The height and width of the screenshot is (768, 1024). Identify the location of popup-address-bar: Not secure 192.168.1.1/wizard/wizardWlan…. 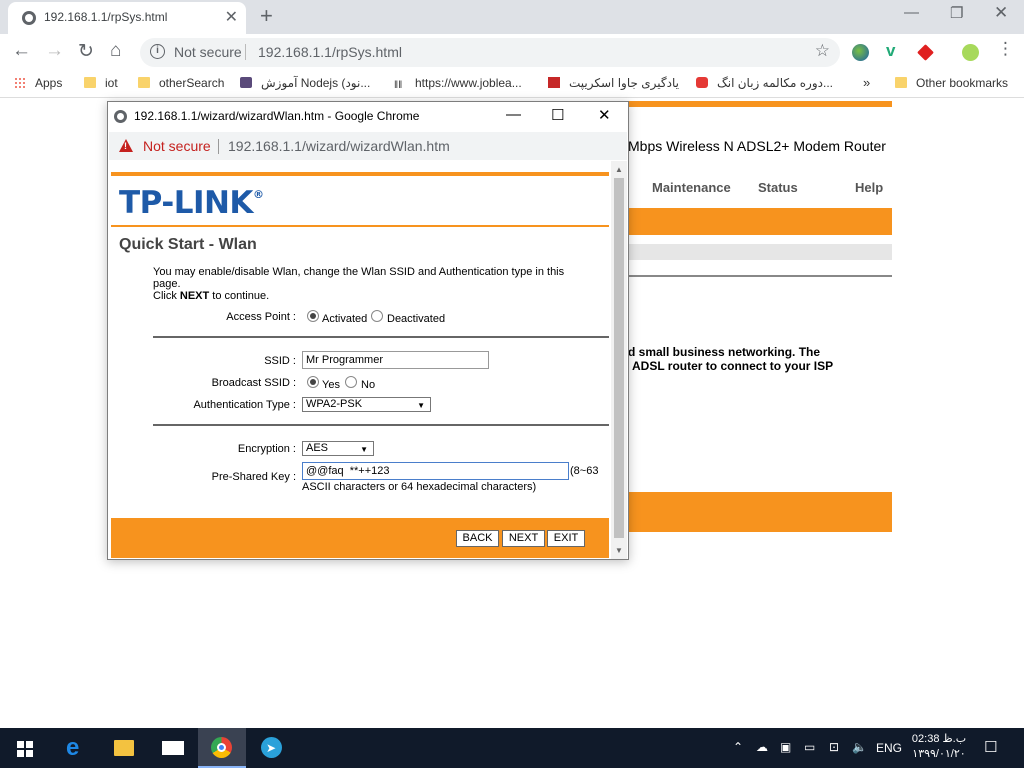
(368, 146).